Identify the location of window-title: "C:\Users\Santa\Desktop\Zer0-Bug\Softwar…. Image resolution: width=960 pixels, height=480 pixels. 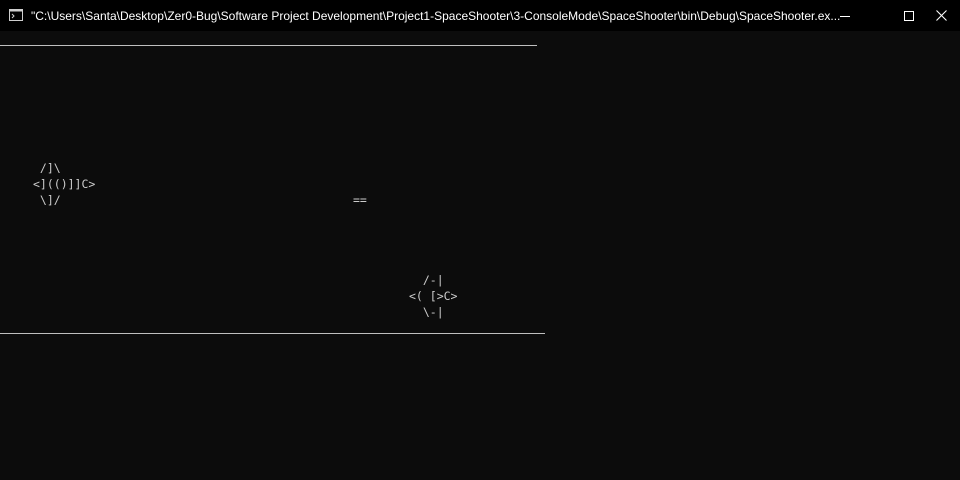
(436, 16).